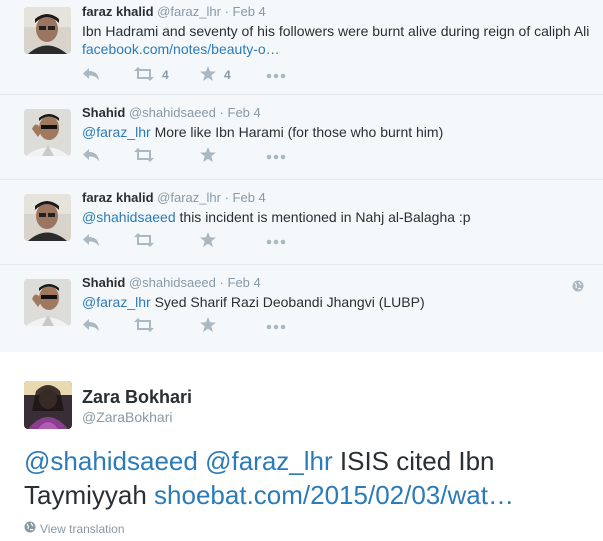 Image resolution: width=603 pixels, height=541 pixels. I want to click on retweet-count: 4, so click(165, 75).